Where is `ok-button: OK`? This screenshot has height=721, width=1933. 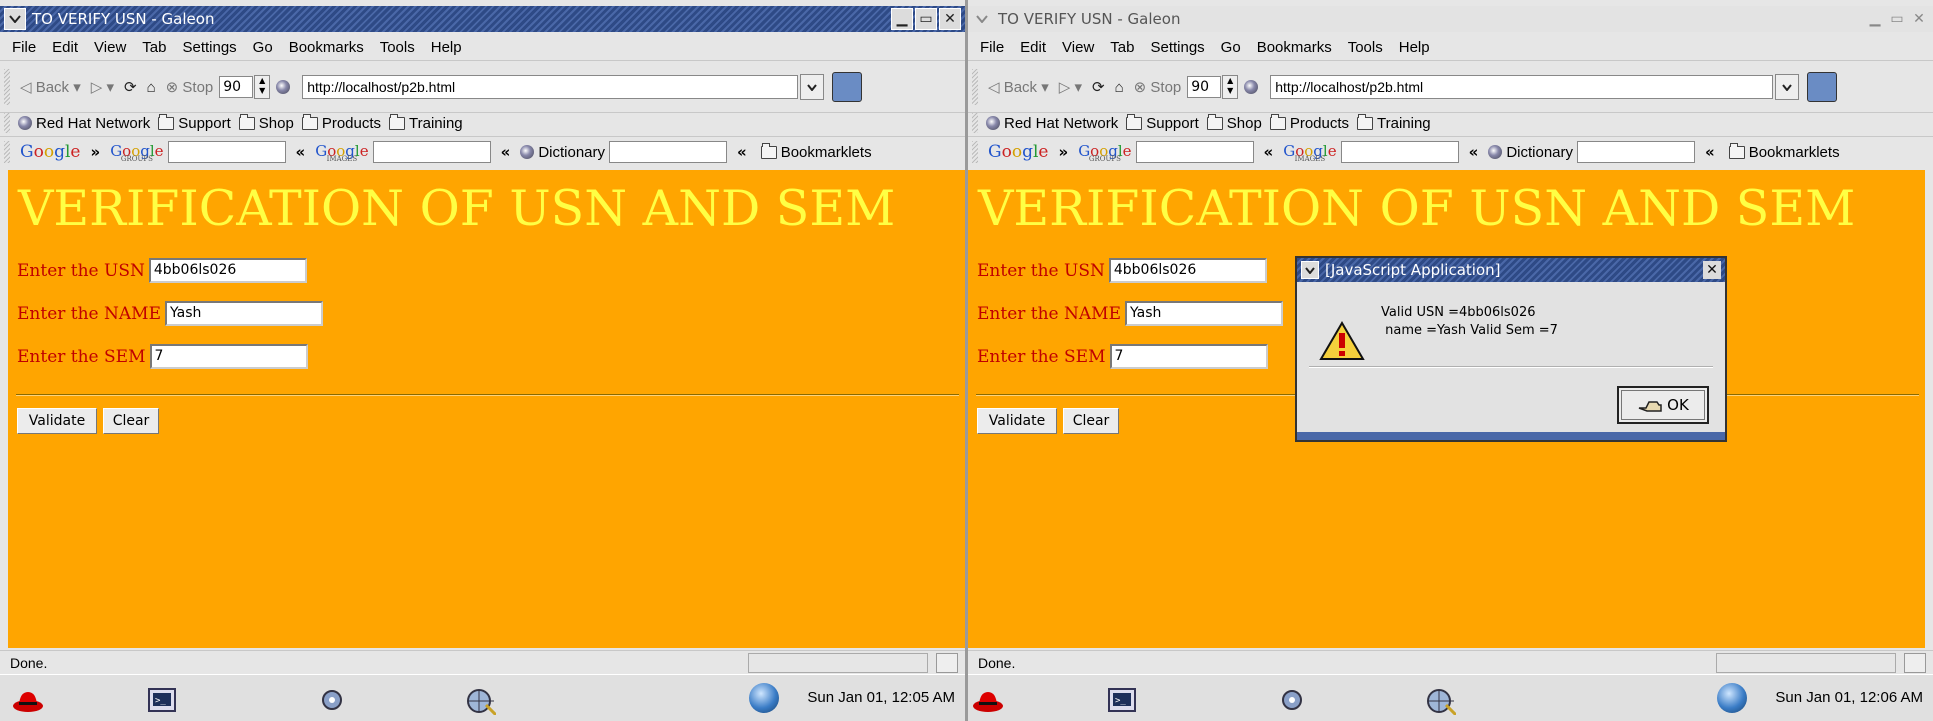
ok-button: OK is located at coordinates (1663, 405).